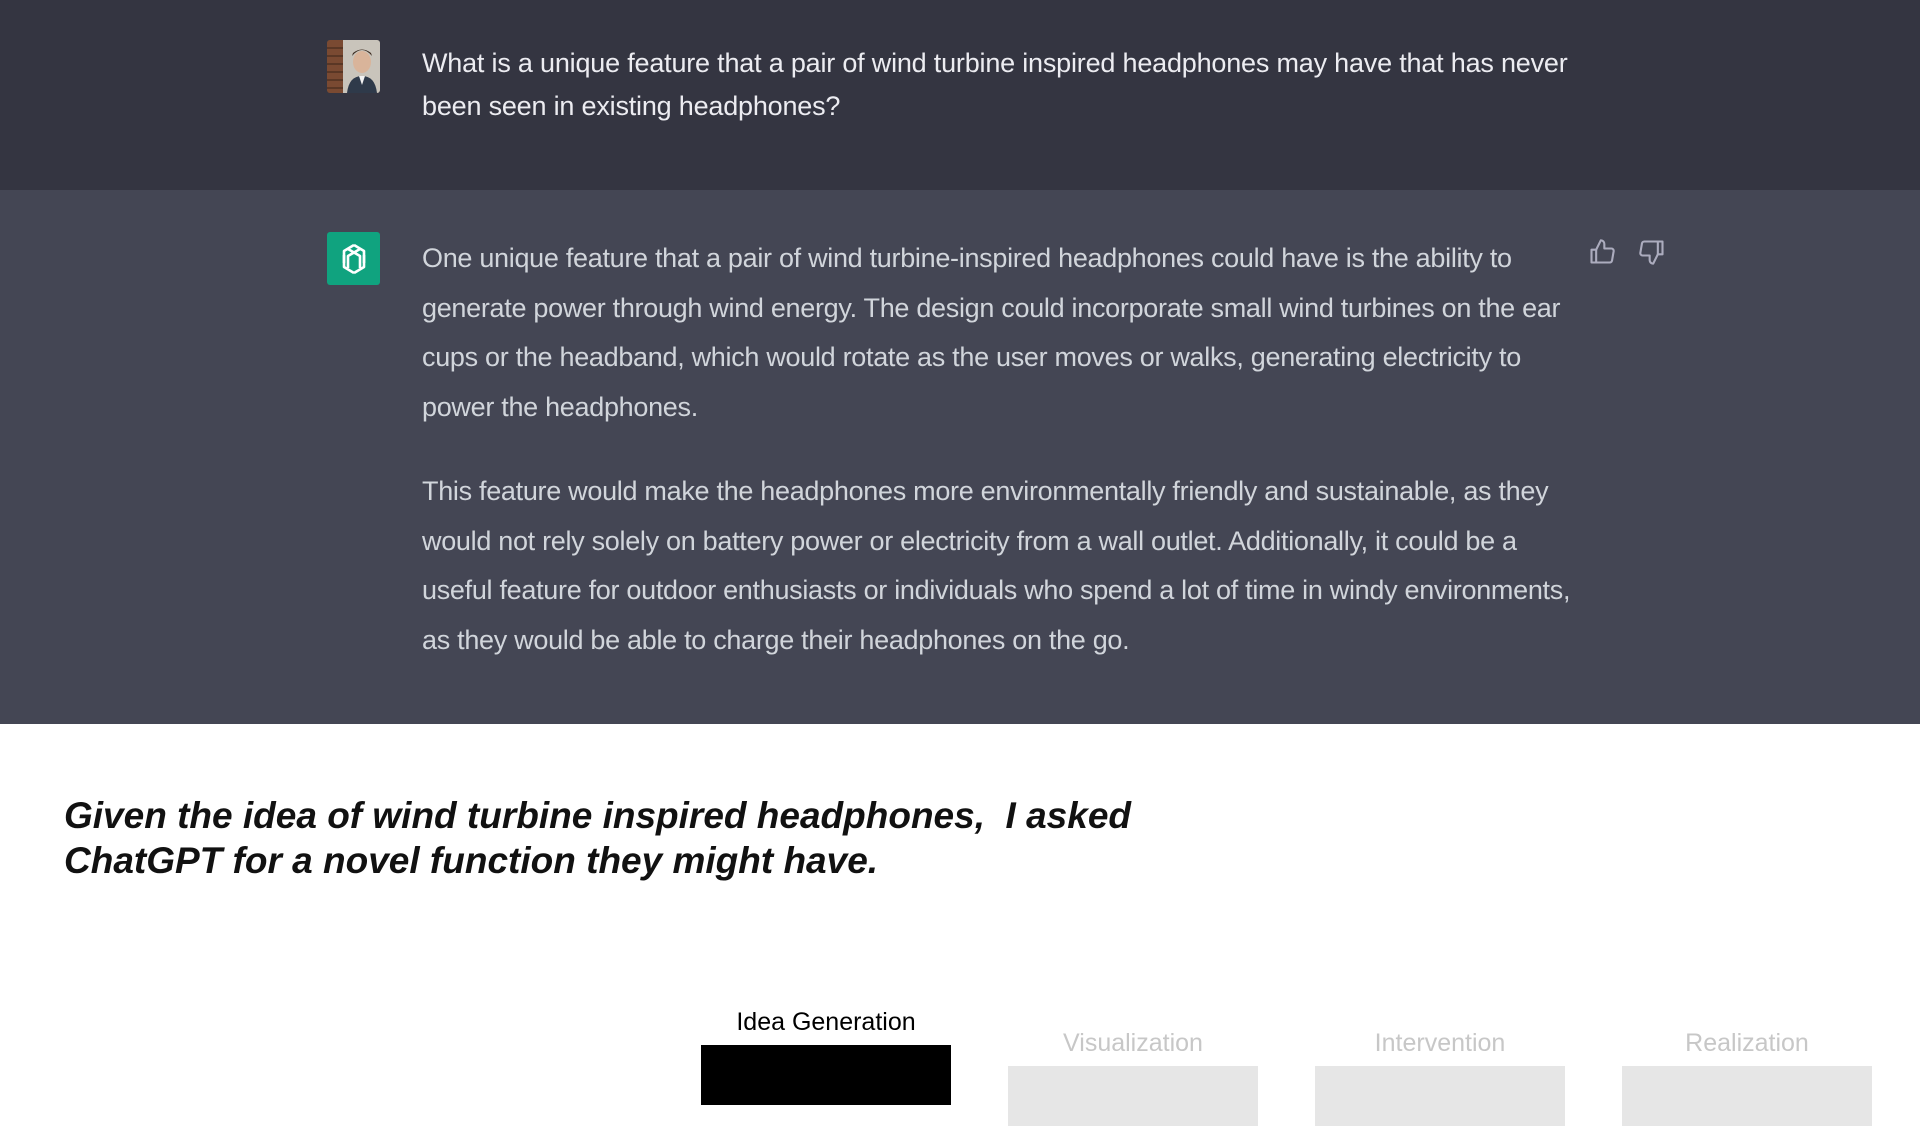 This screenshot has height=1126, width=1920. What do you see at coordinates (353, 66) in the screenshot?
I see `user-avatar` at bounding box center [353, 66].